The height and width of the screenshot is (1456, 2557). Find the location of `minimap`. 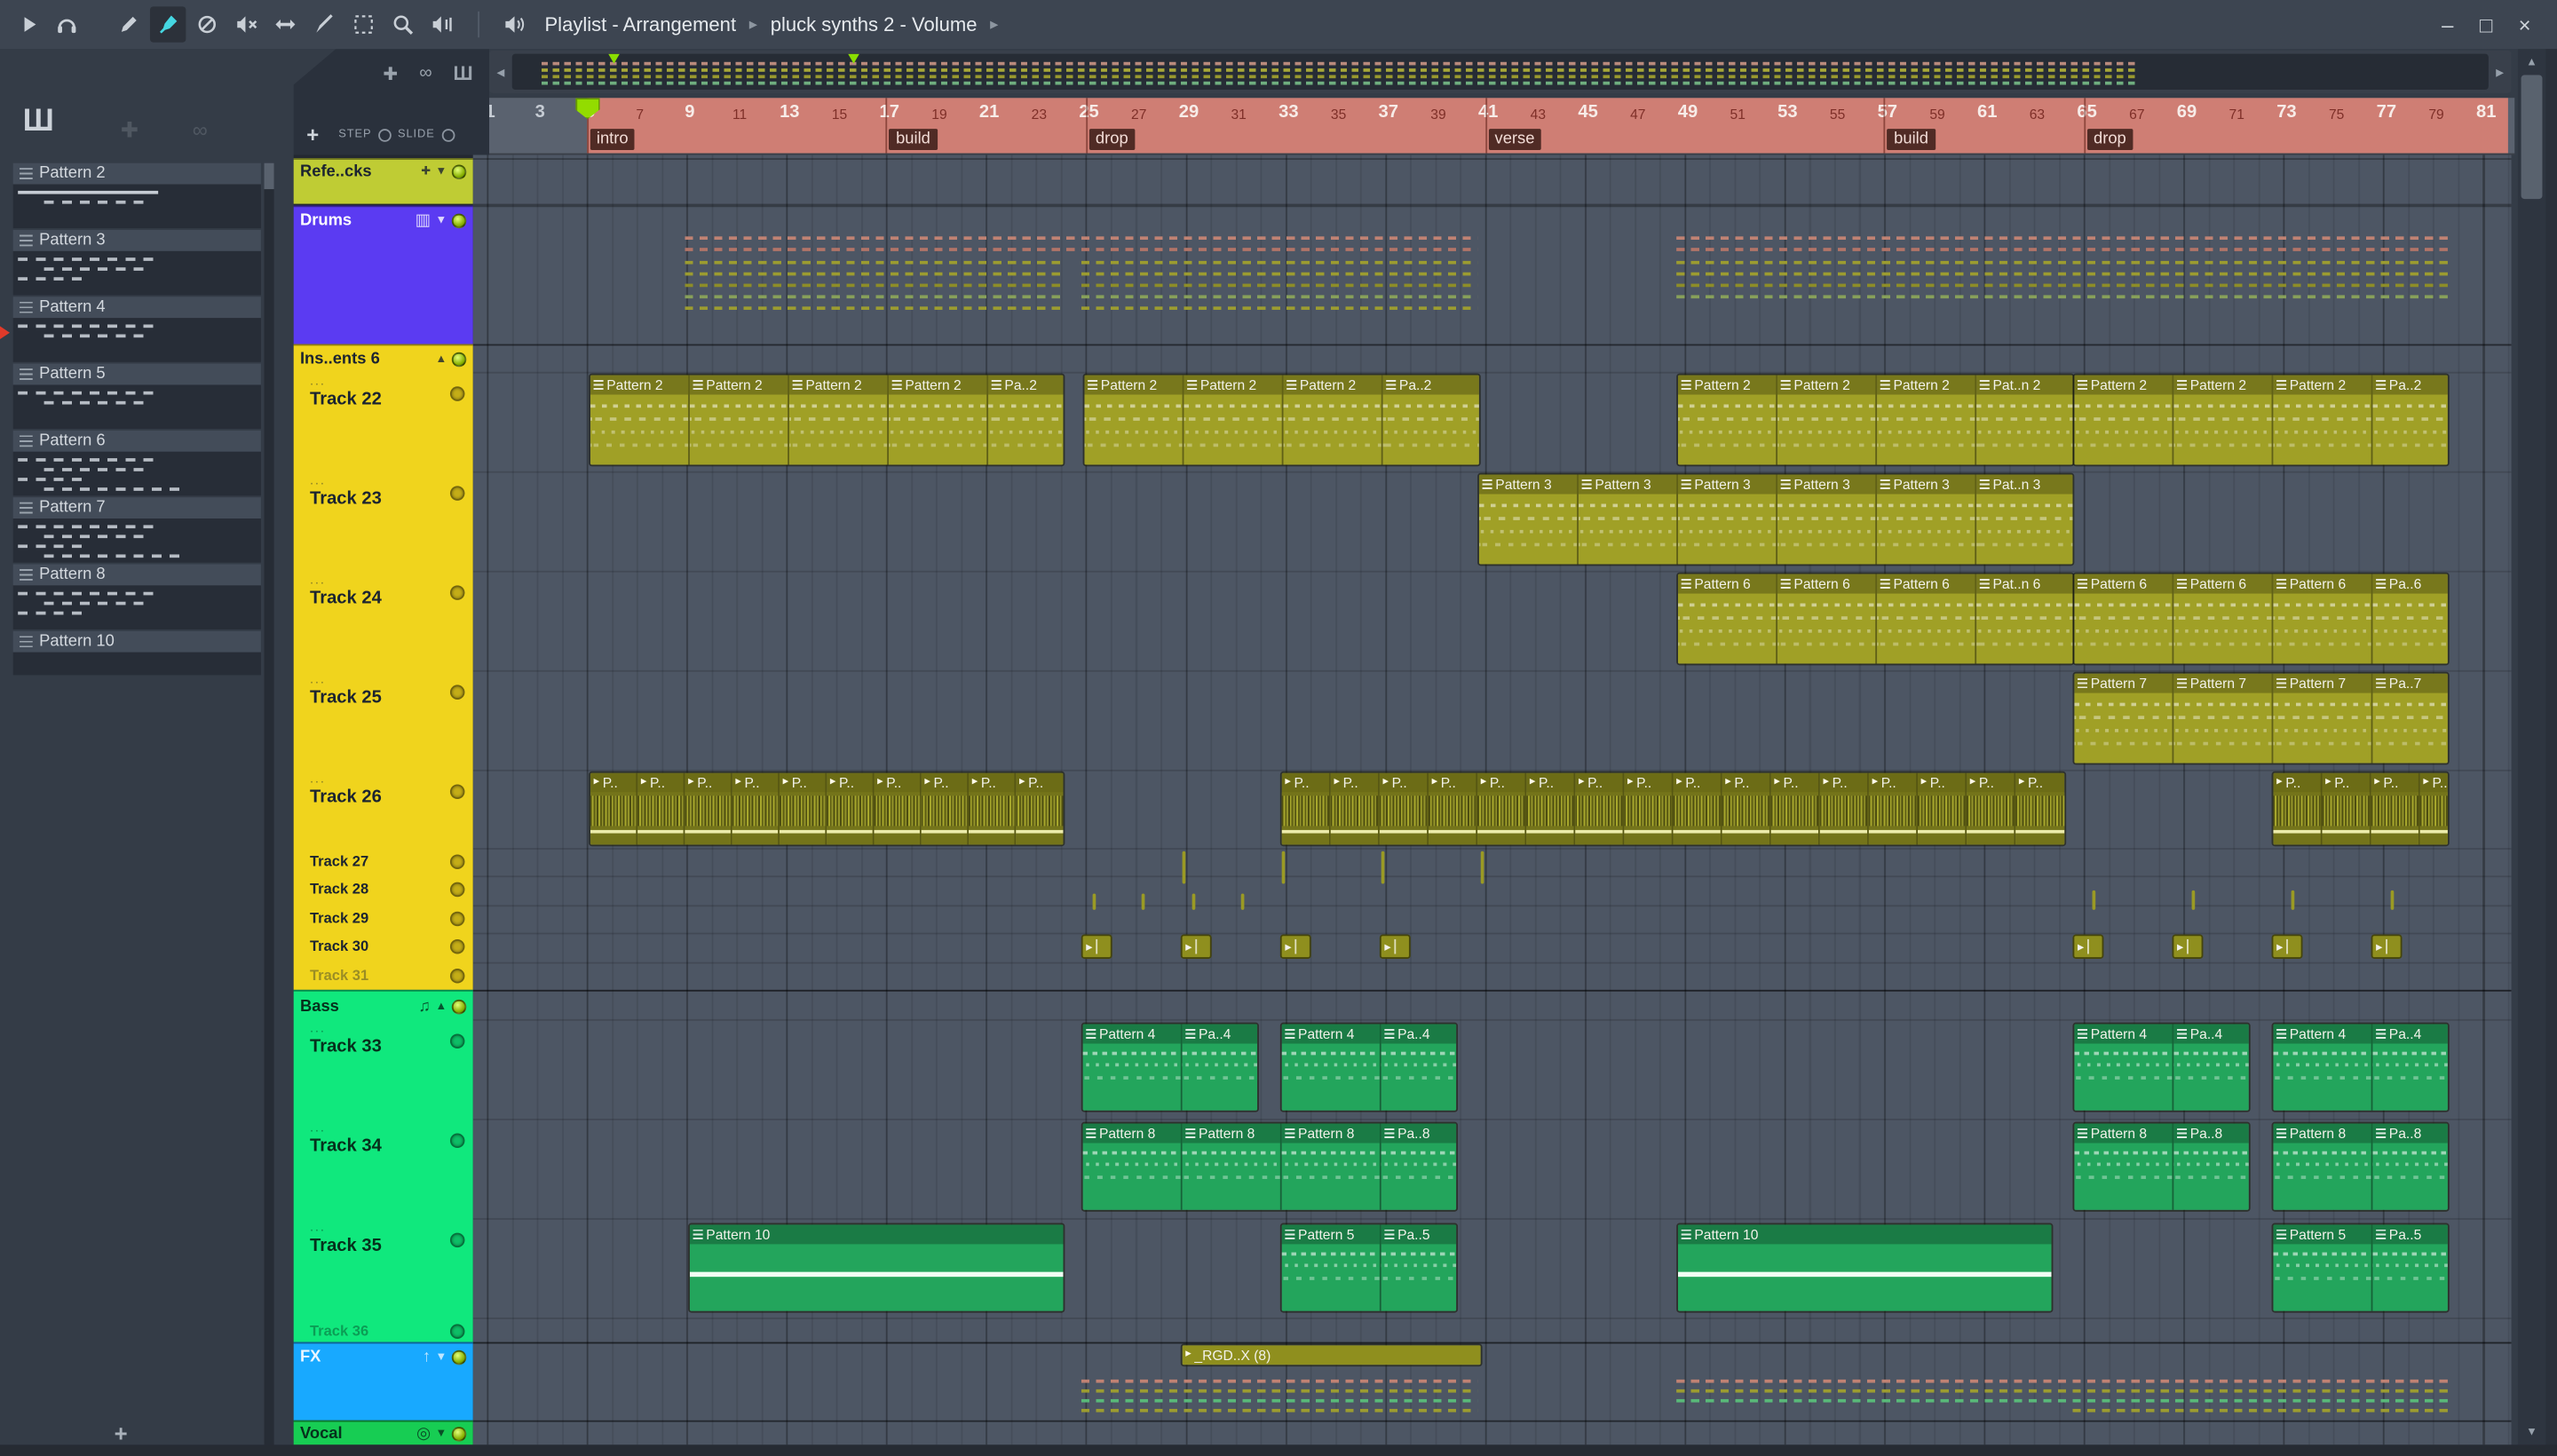

minimap is located at coordinates (1500, 72).